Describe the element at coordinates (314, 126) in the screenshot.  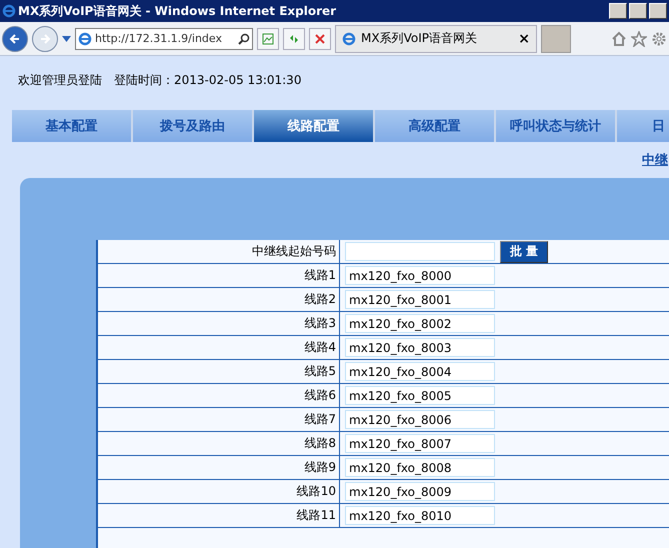
I see `nav-tab: 线路配置` at that location.